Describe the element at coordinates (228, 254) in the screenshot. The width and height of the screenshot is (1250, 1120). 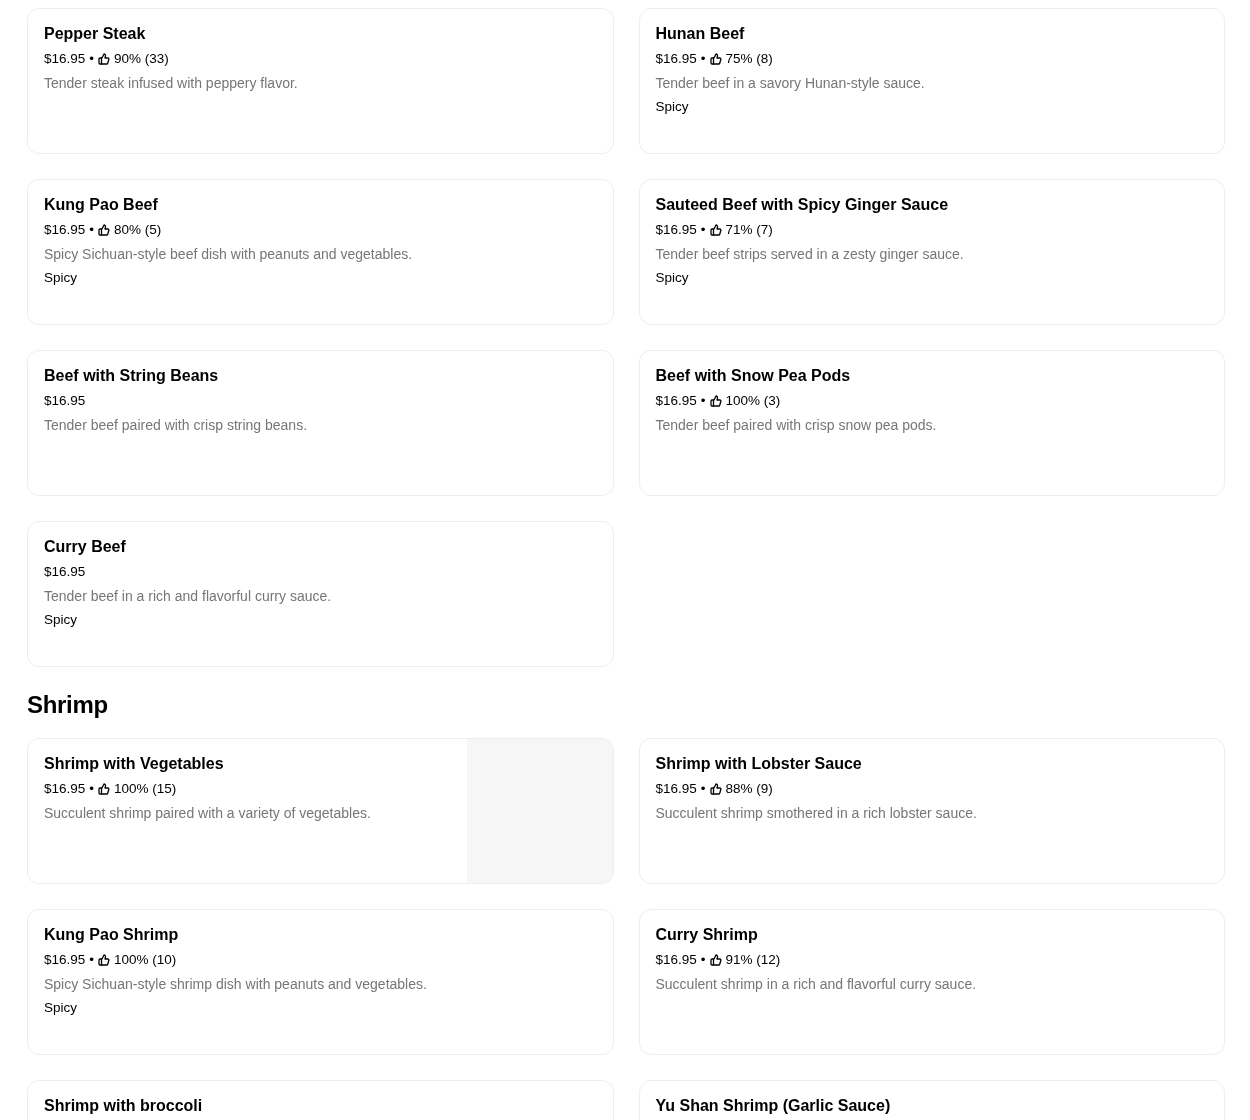
I see `item-description: Spicy Sichuan-style beef dish with peanuts and vegetables.` at that location.